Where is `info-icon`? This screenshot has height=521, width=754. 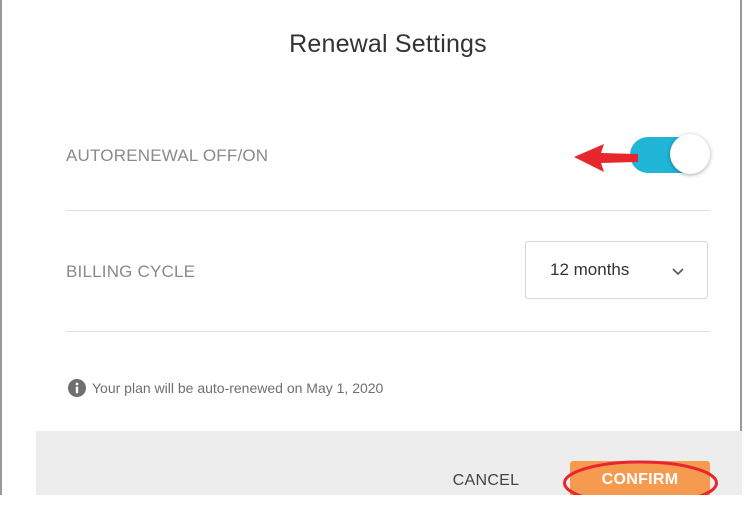 info-icon is located at coordinates (77, 388).